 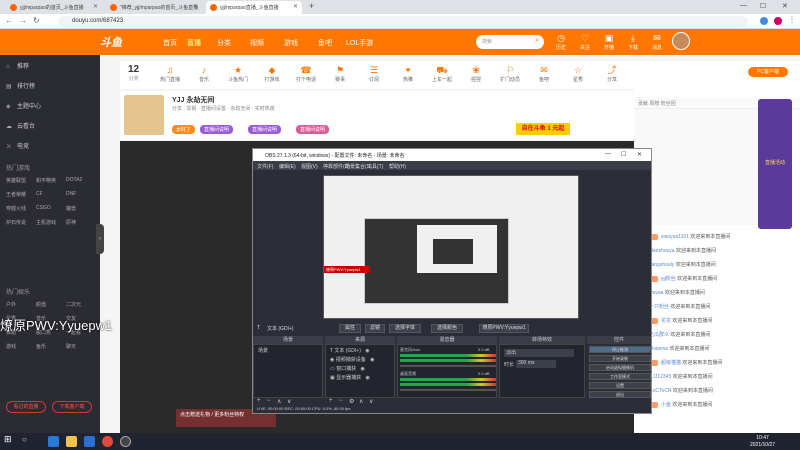 I want to click on sidebar-game-link: 炉石传说, so click(x=16, y=222).